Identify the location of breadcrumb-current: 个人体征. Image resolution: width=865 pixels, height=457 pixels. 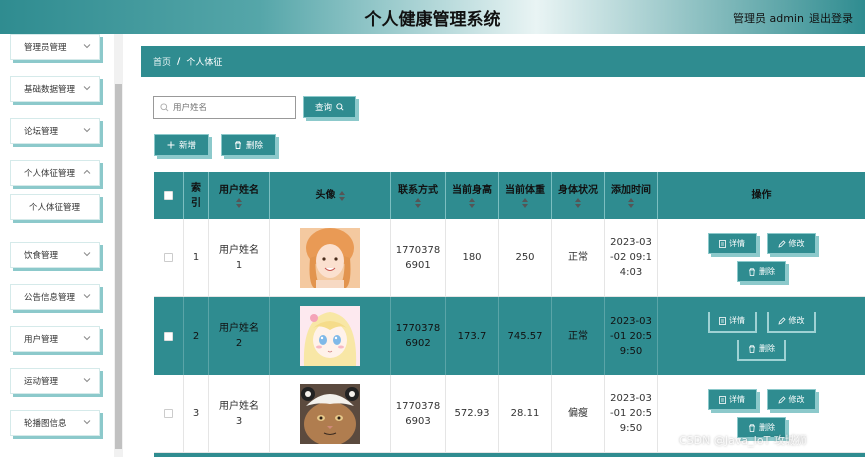
(204, 63).